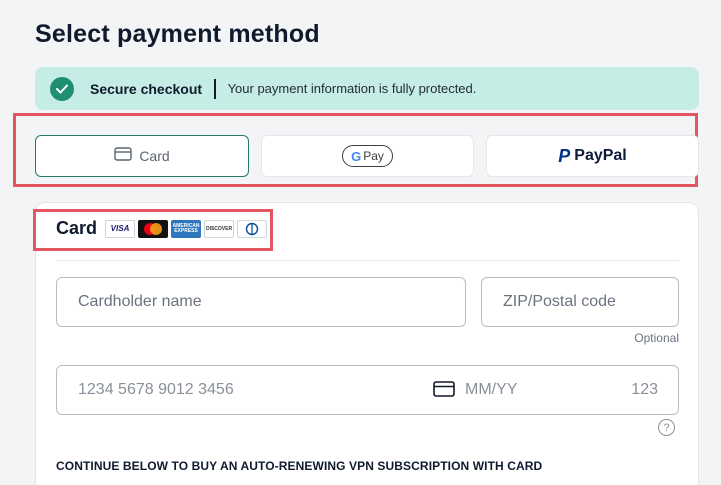 This screenshot has width=721, height=485. I want to click on card-number-input: 1234 5678 9012 3456 MM/YY 123, so click(367, 390).